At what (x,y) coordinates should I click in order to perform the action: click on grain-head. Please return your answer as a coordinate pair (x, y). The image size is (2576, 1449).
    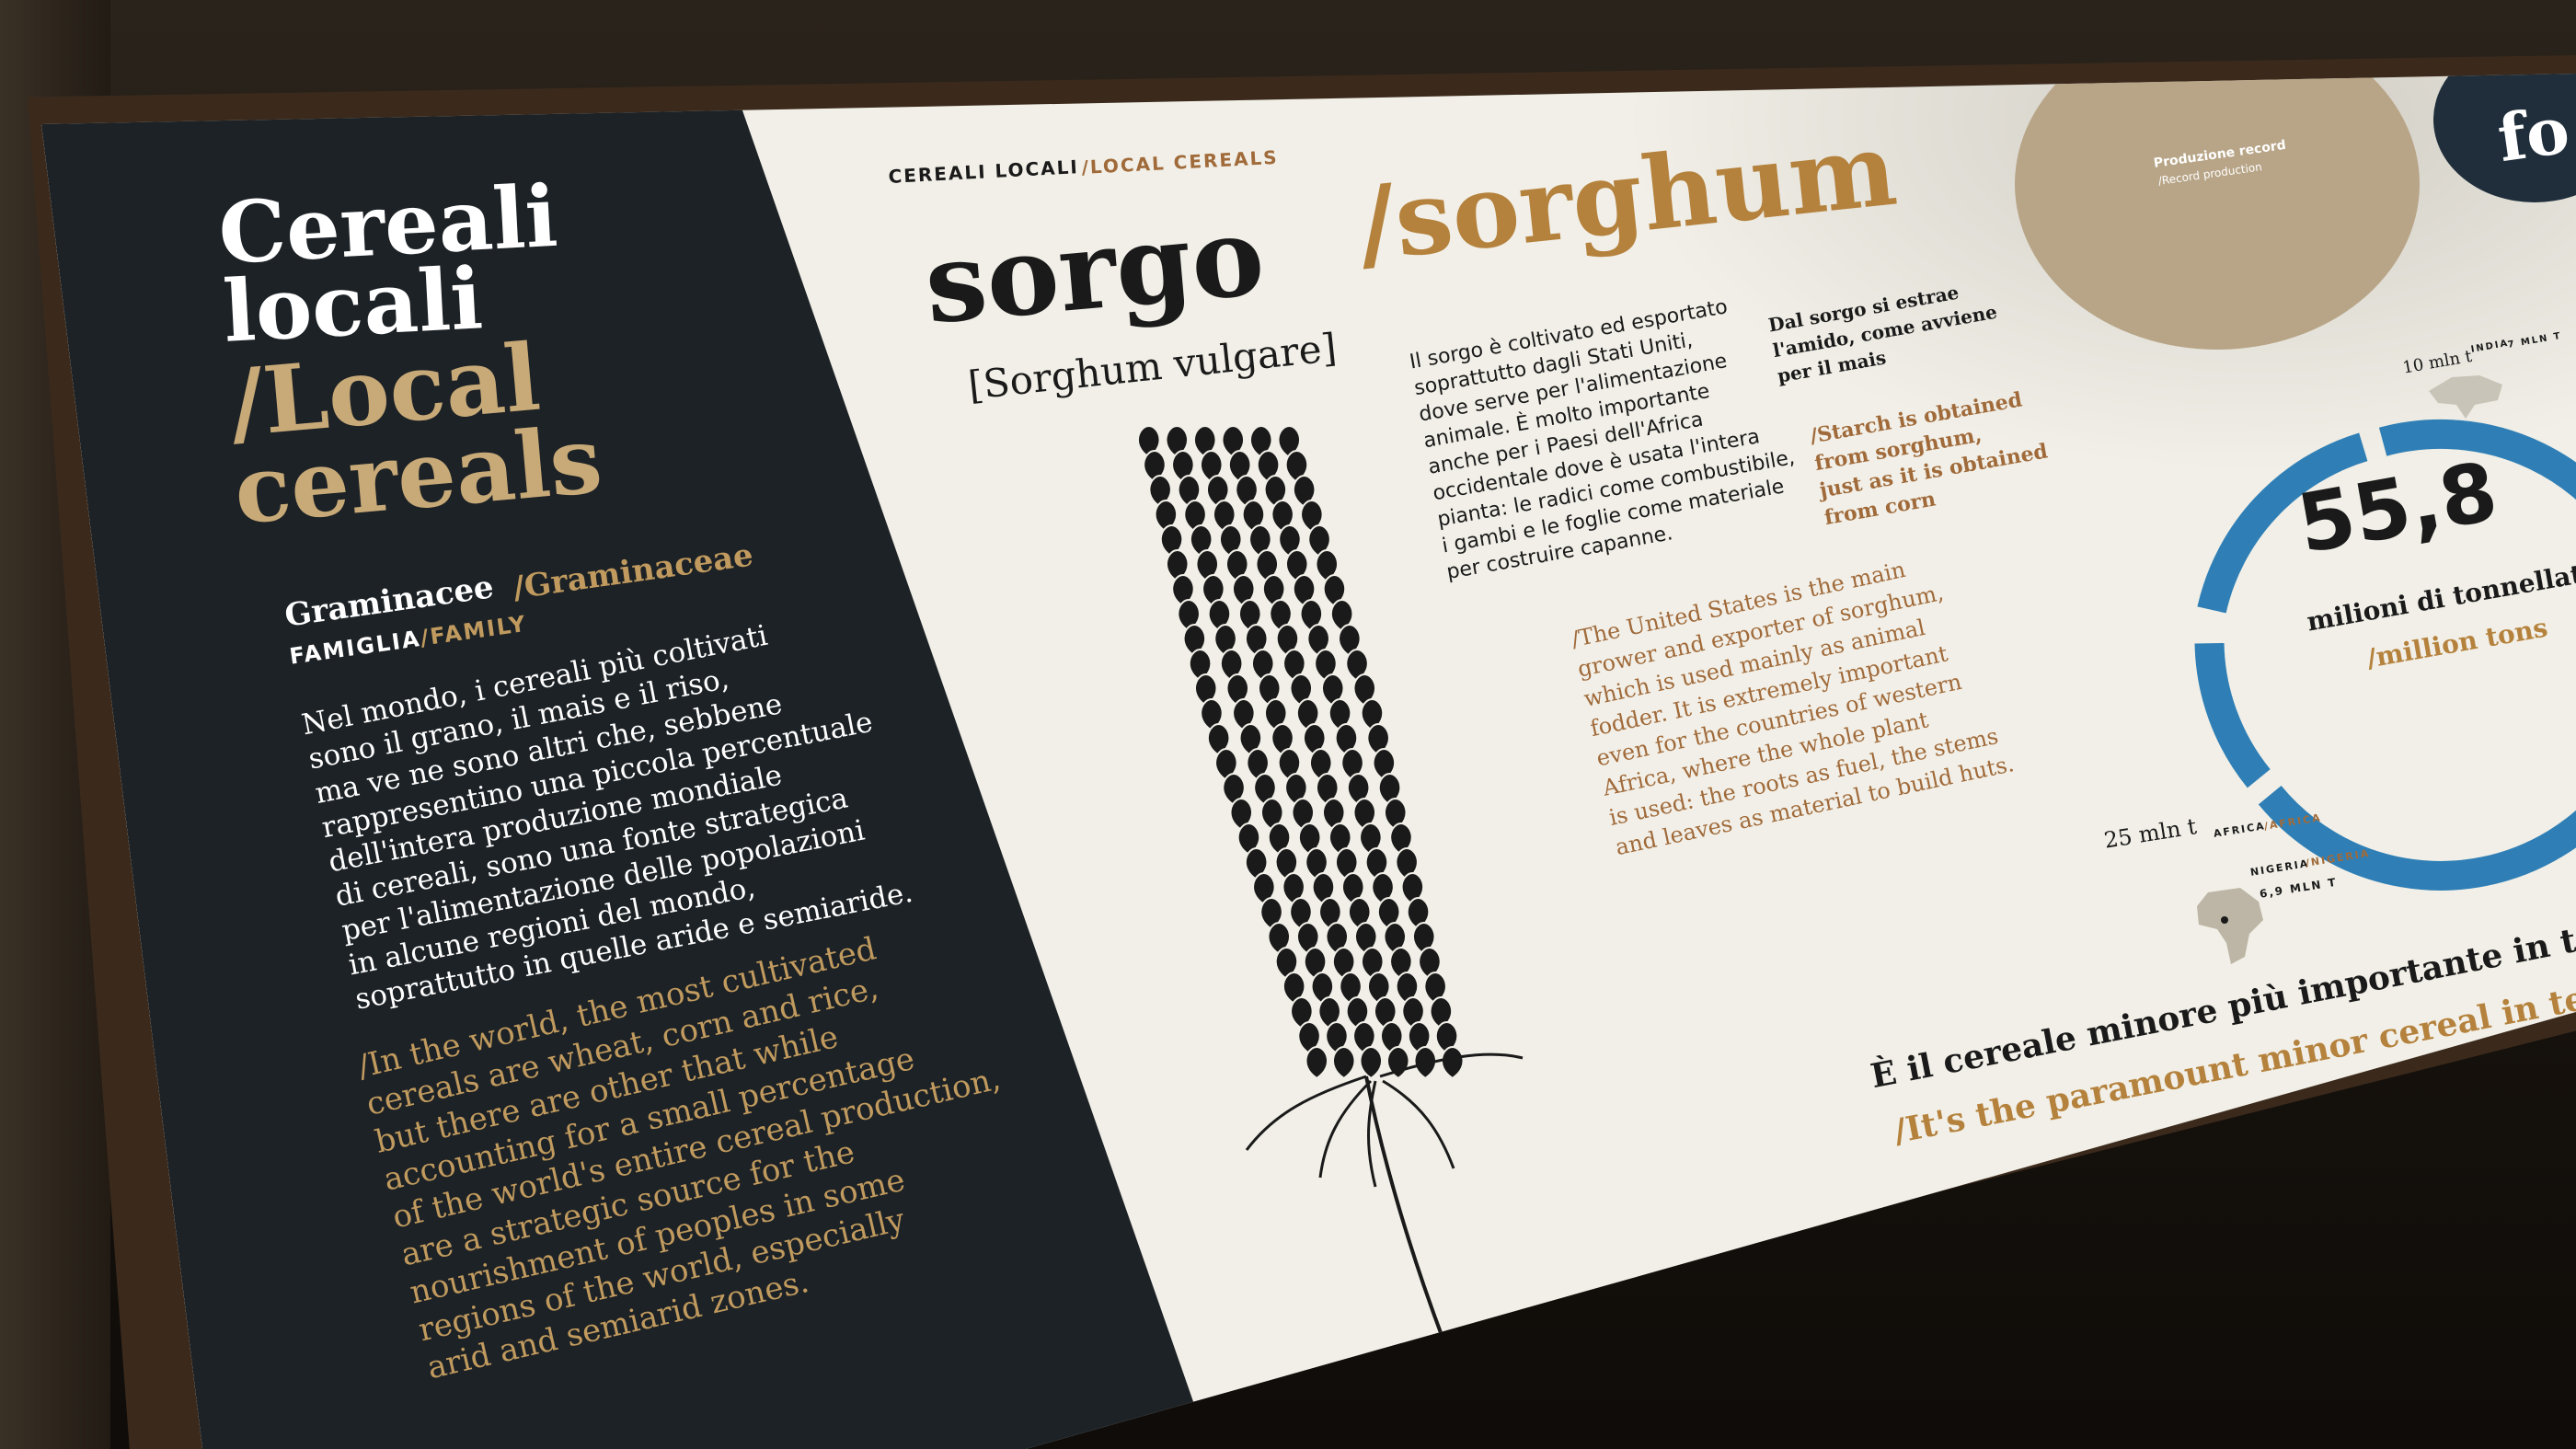
    Looking at the image, I should click on (1301, 752).